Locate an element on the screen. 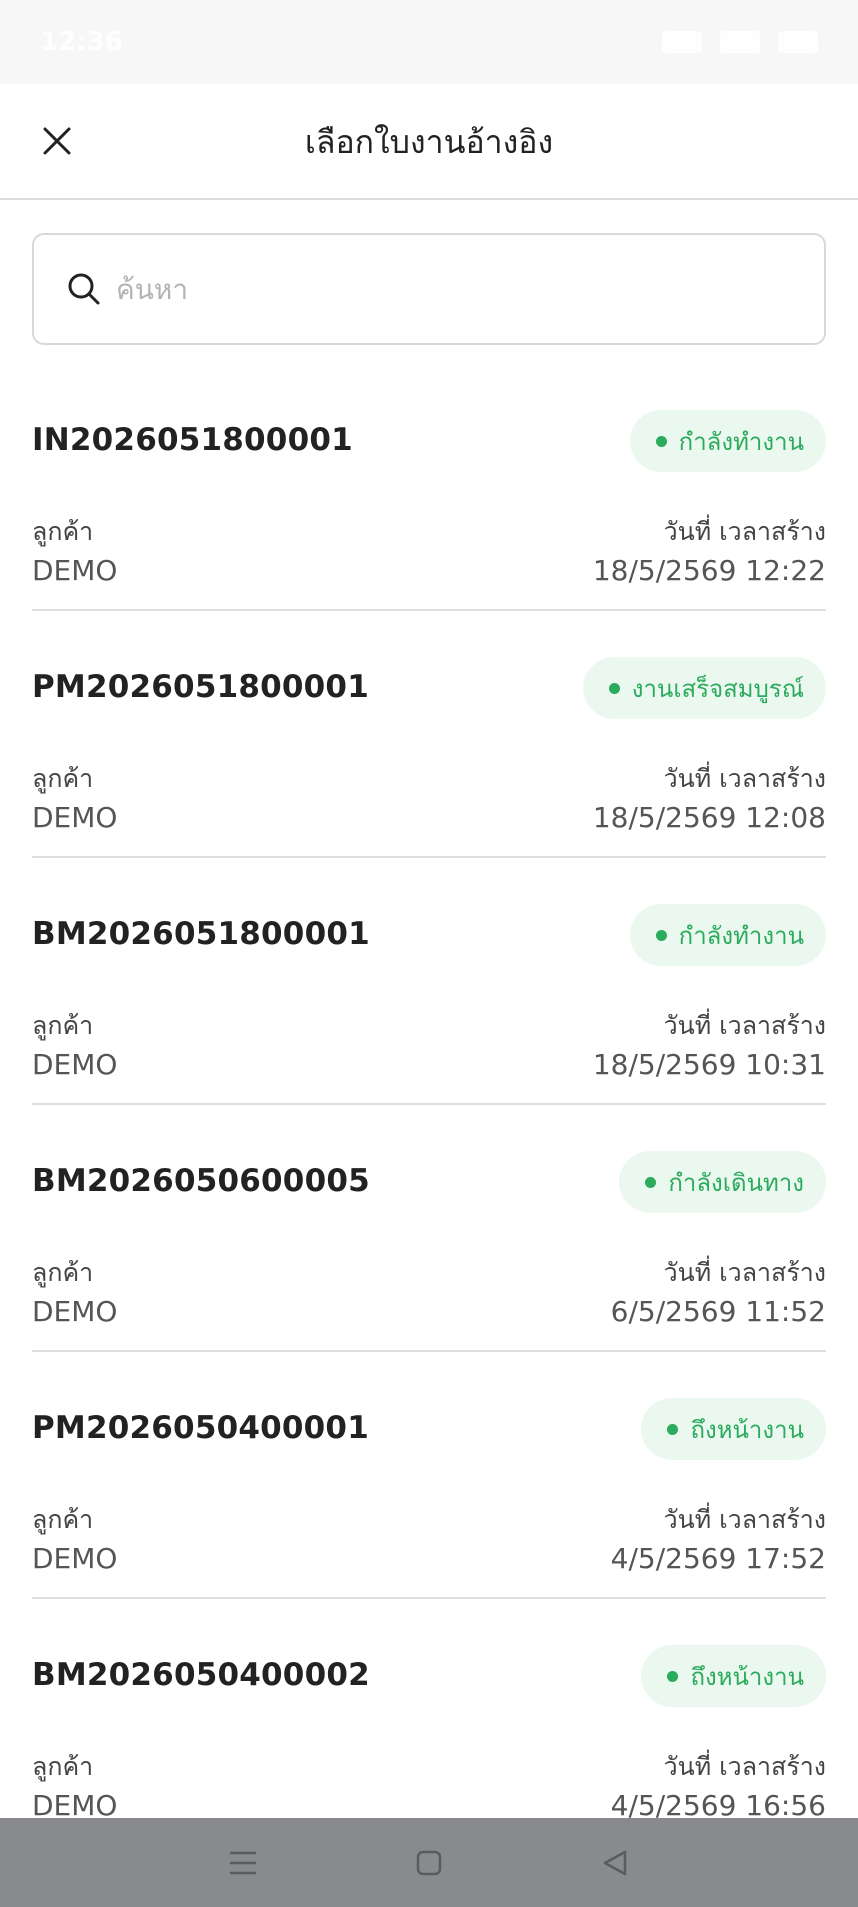 The image size is (858, 1907). job-id: PM2026051800001 is located at coordinates (200, 687).